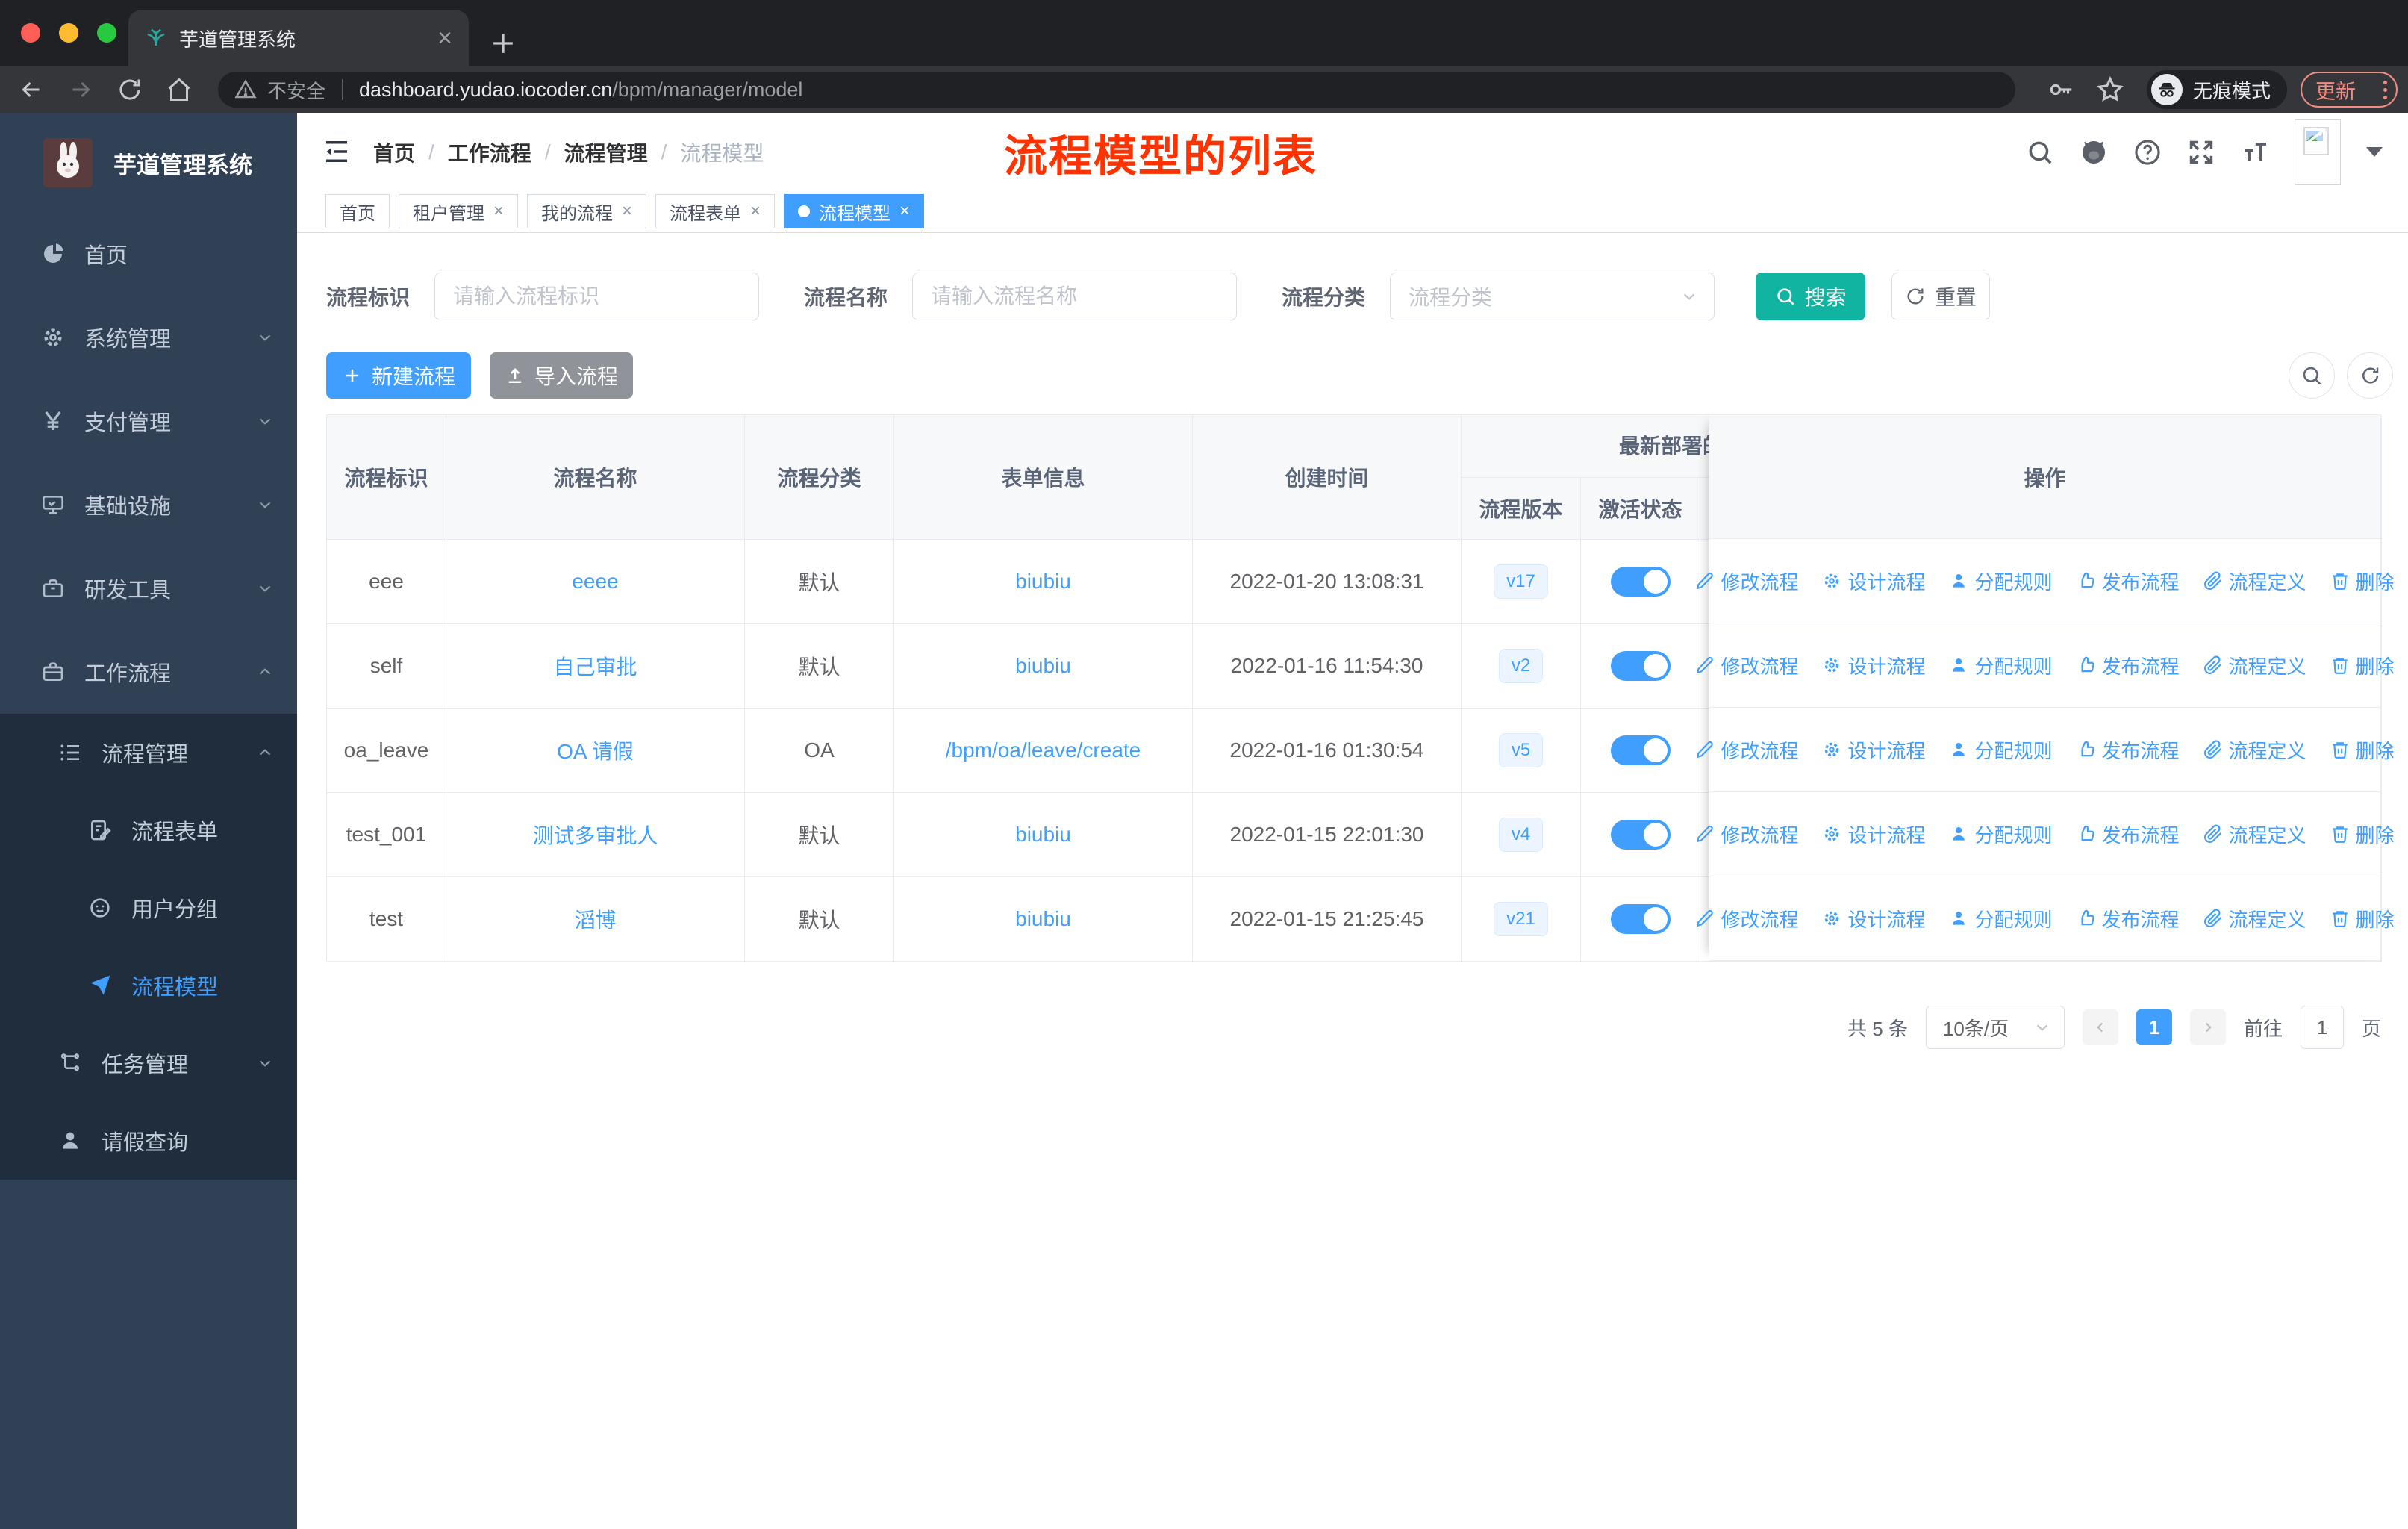 The height and width of the screenshot is (1529, 2408). I want to click on sidebar-item-payment: 支付管理, so click(148, 421).